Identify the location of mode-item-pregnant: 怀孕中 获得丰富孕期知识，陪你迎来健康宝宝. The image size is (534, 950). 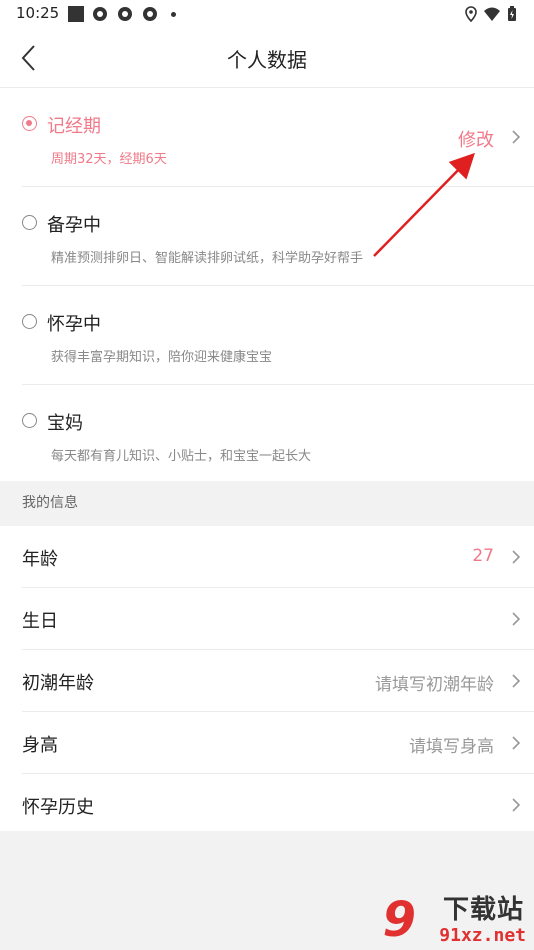
(278, 335).